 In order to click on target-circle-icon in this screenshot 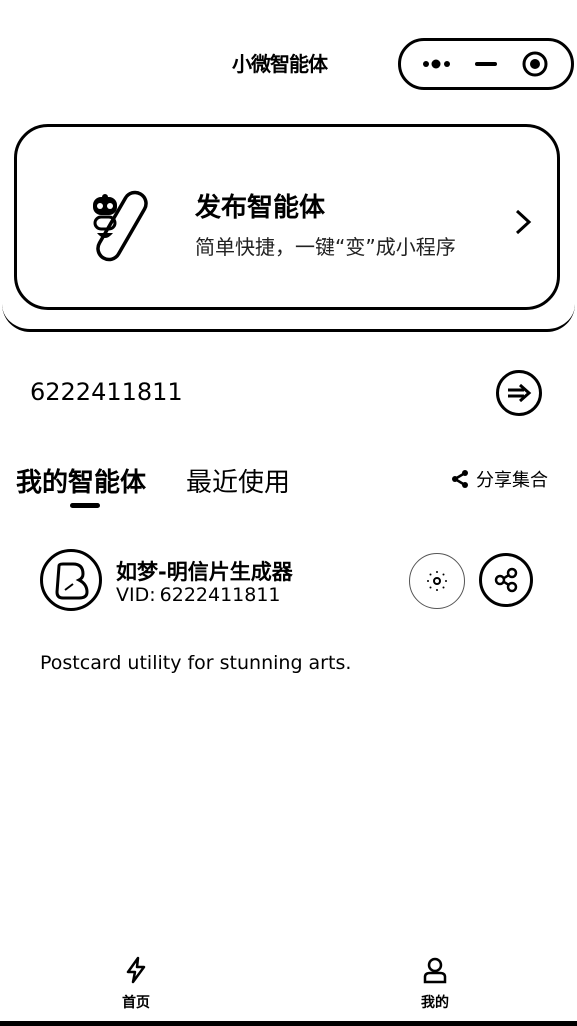, I will do `click(535, 64)`.